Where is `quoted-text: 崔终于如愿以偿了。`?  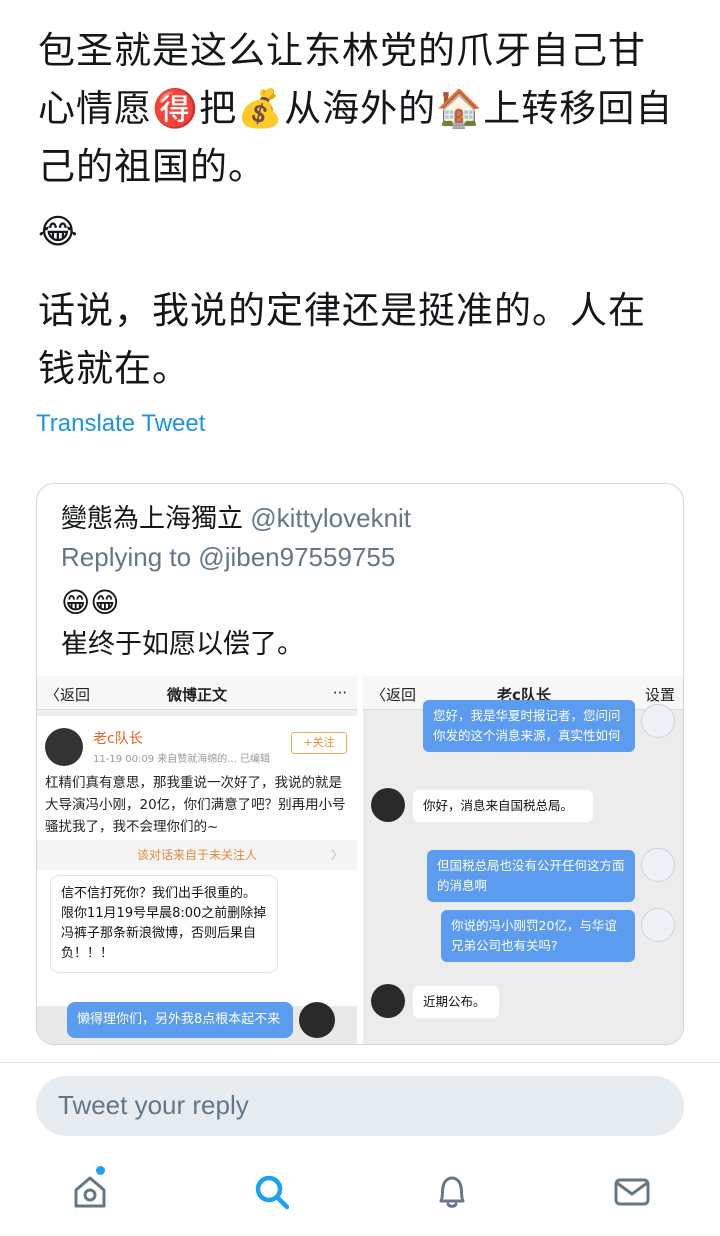
quoted-text: 崔终于如愿以偿了。 is located at coordinates (182, 644).